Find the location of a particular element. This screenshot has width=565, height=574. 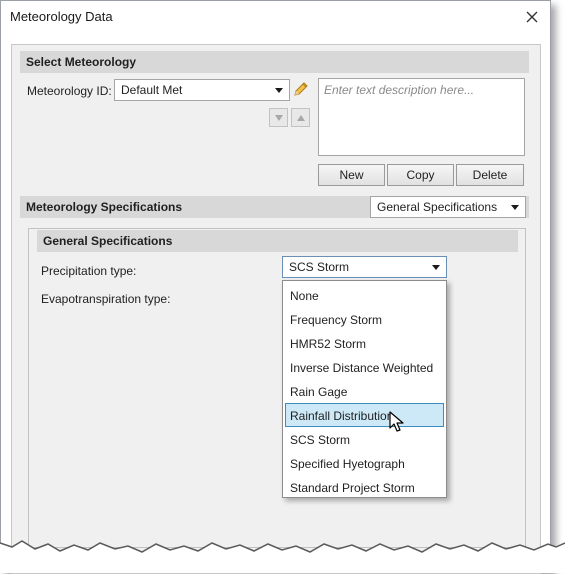

close-icon is located at coordinates (532, 17).